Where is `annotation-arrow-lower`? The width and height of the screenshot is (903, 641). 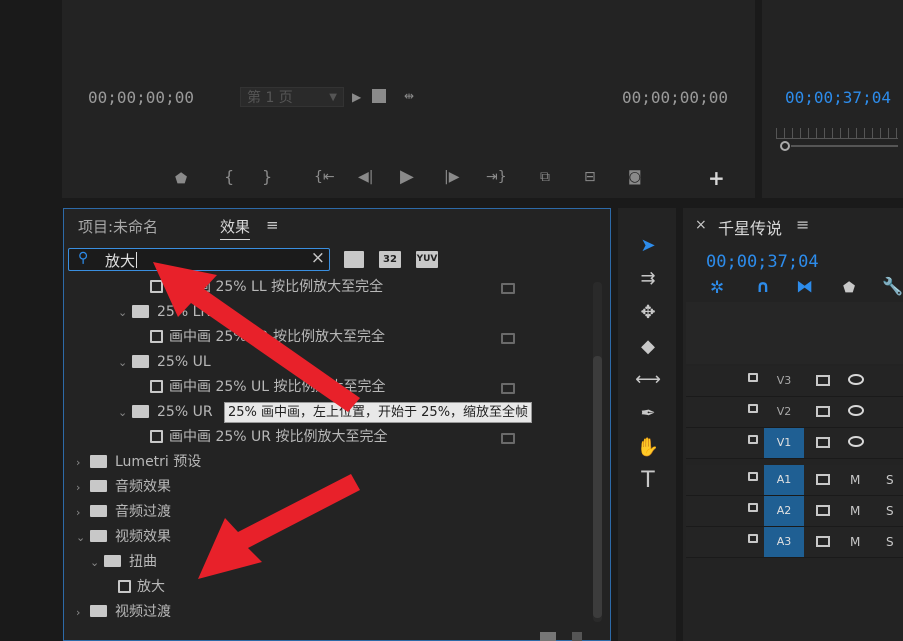
annotation-arrow-lower is located at coordinates (279, 526).